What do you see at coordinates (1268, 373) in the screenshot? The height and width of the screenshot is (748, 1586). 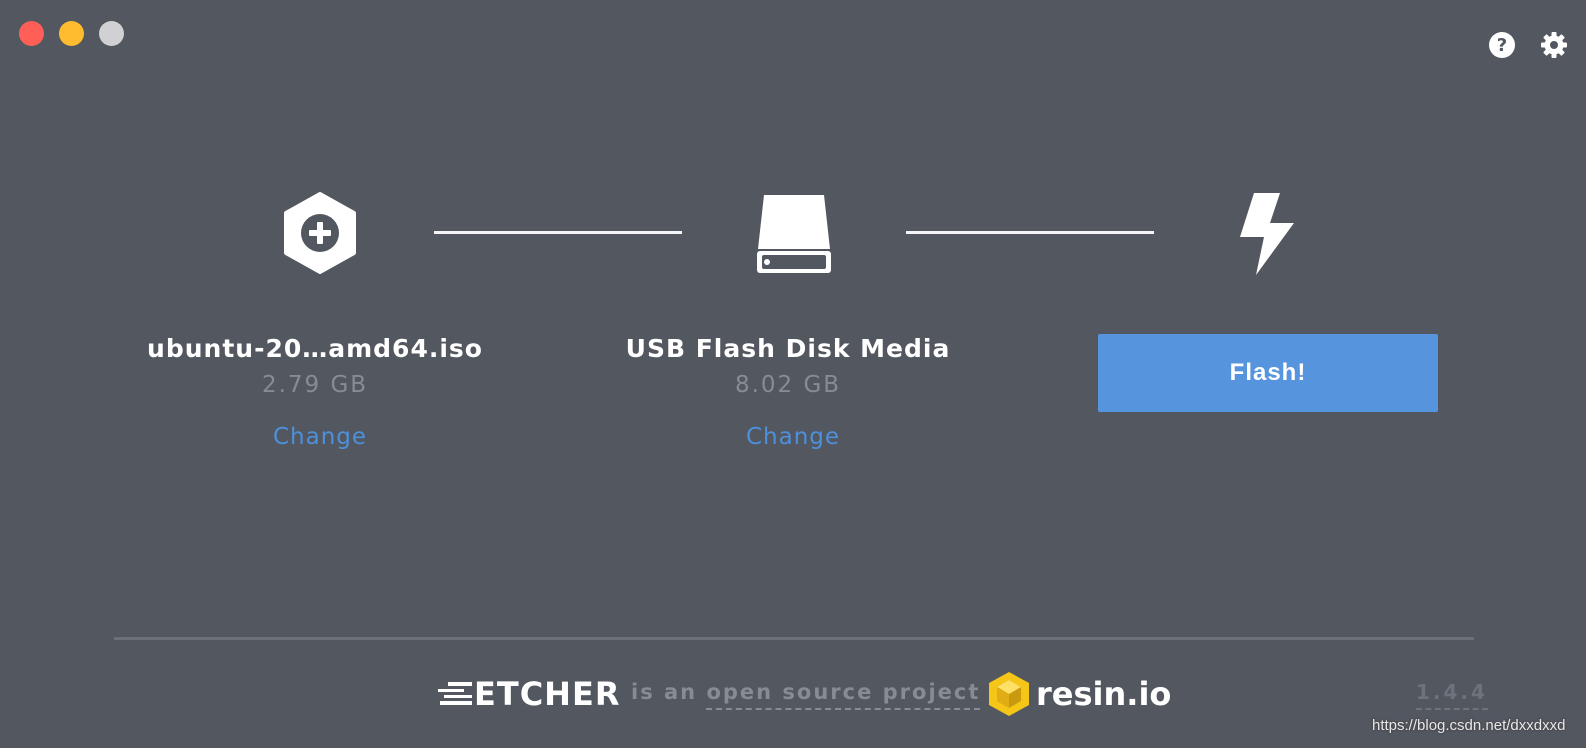 I see `flash-button: Flash!` at bounding box center [1268, 373].